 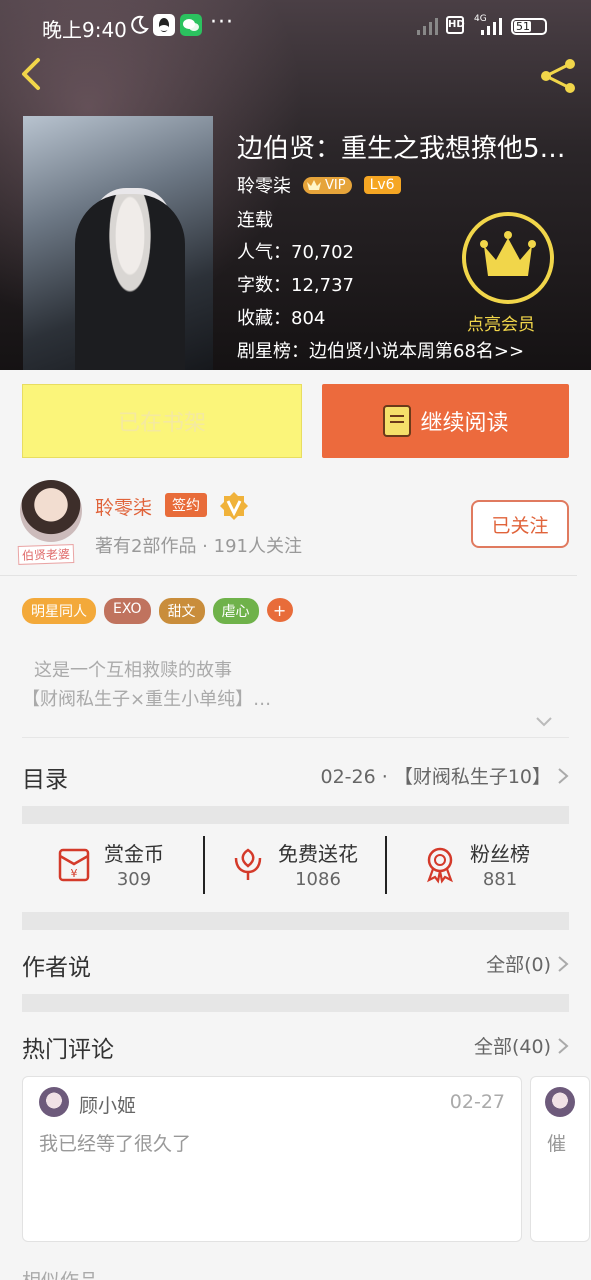 I want to click on fan-ranking: 粉丝榜 881, so click(x=475, y=864).